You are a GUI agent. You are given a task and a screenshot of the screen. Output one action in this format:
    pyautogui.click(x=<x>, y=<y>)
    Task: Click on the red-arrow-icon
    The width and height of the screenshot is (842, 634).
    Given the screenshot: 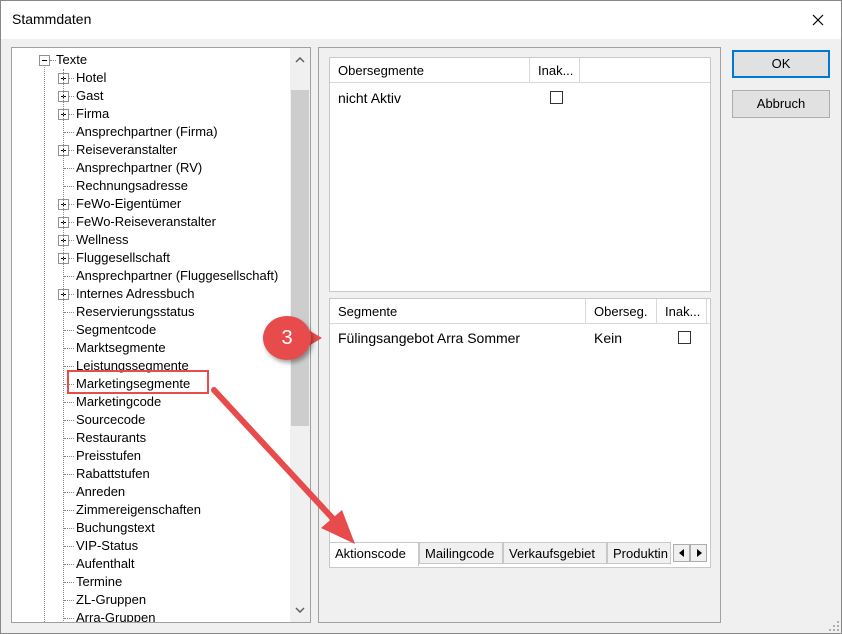 What is the action you would take?
    pyautogui.click(x=283, y=465)
    